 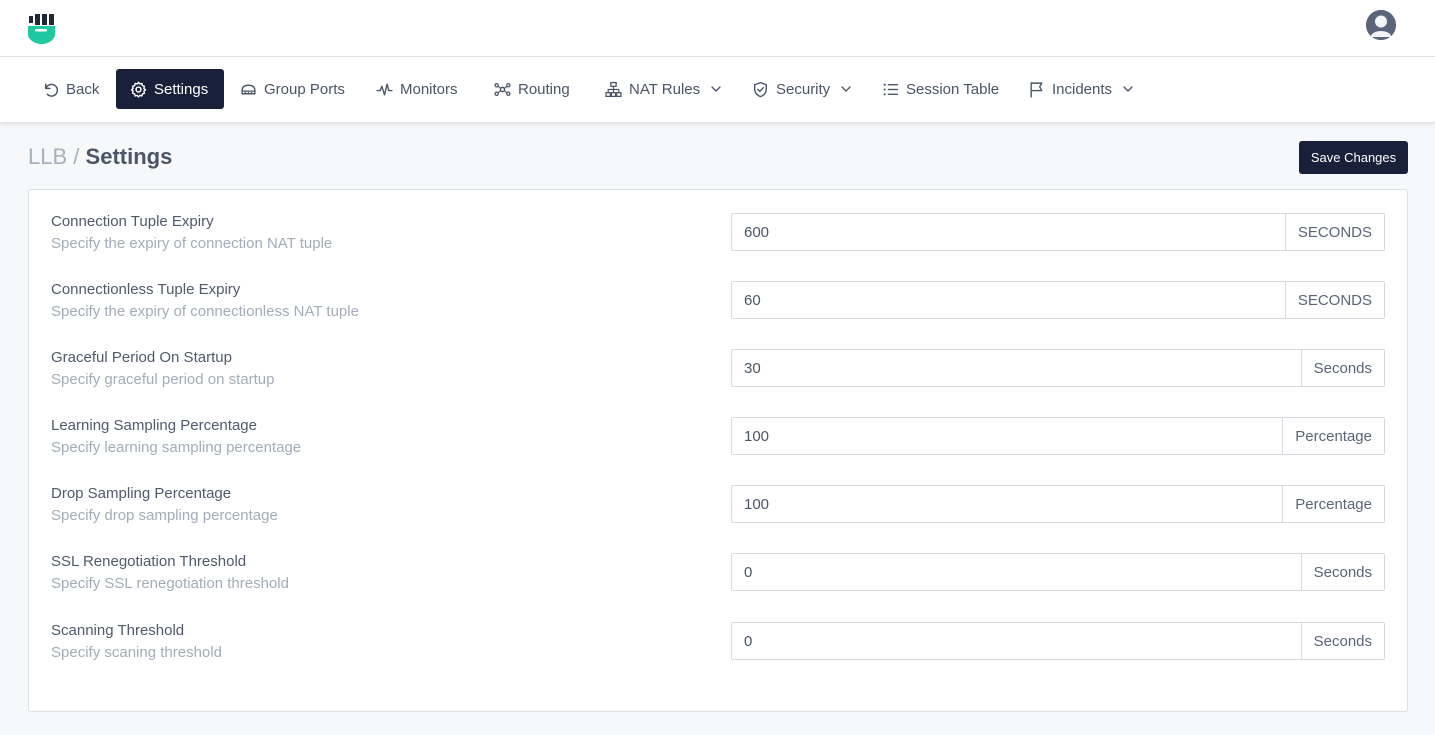 I want to click on nav-group-ports: Group Ports, so click(x=292, y=89).